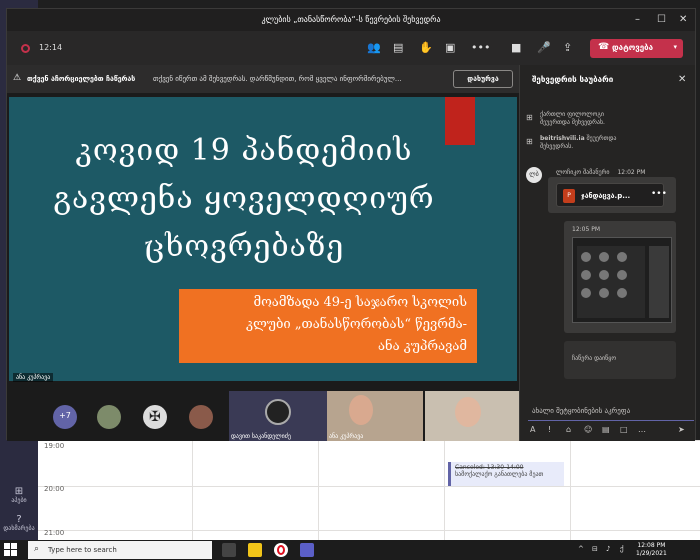  What do you see at coordinates (683, 19) in the screenshot?
I see `close-button: ✕` at bounding box center [683, 19].